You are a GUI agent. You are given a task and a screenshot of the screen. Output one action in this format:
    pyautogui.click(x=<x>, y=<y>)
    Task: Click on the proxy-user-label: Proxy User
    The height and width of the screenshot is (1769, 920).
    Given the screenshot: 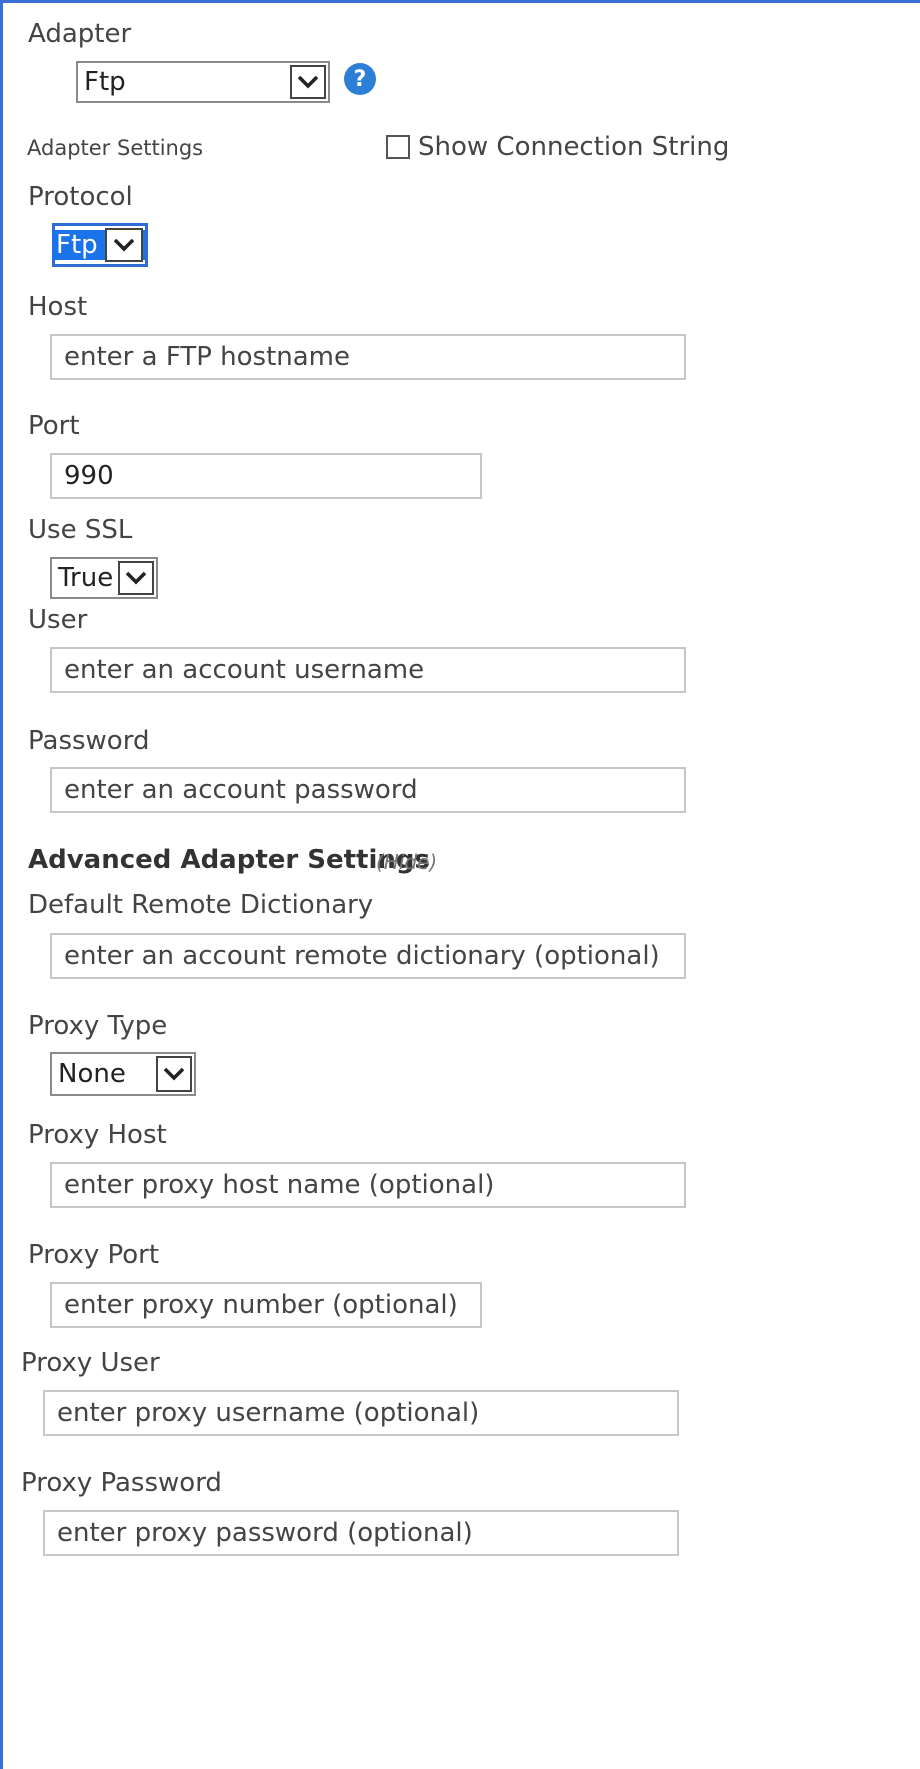 What is the action you would take?
    pyautogui.click(x=90, y=1363)
    